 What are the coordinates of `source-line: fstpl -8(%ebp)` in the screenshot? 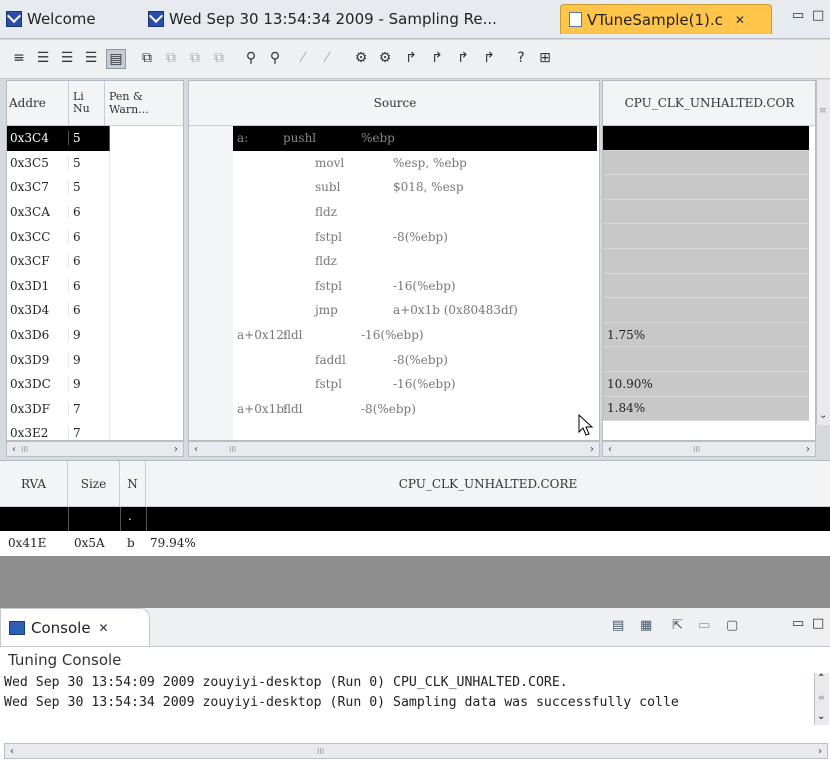 It's located at (415, 236).